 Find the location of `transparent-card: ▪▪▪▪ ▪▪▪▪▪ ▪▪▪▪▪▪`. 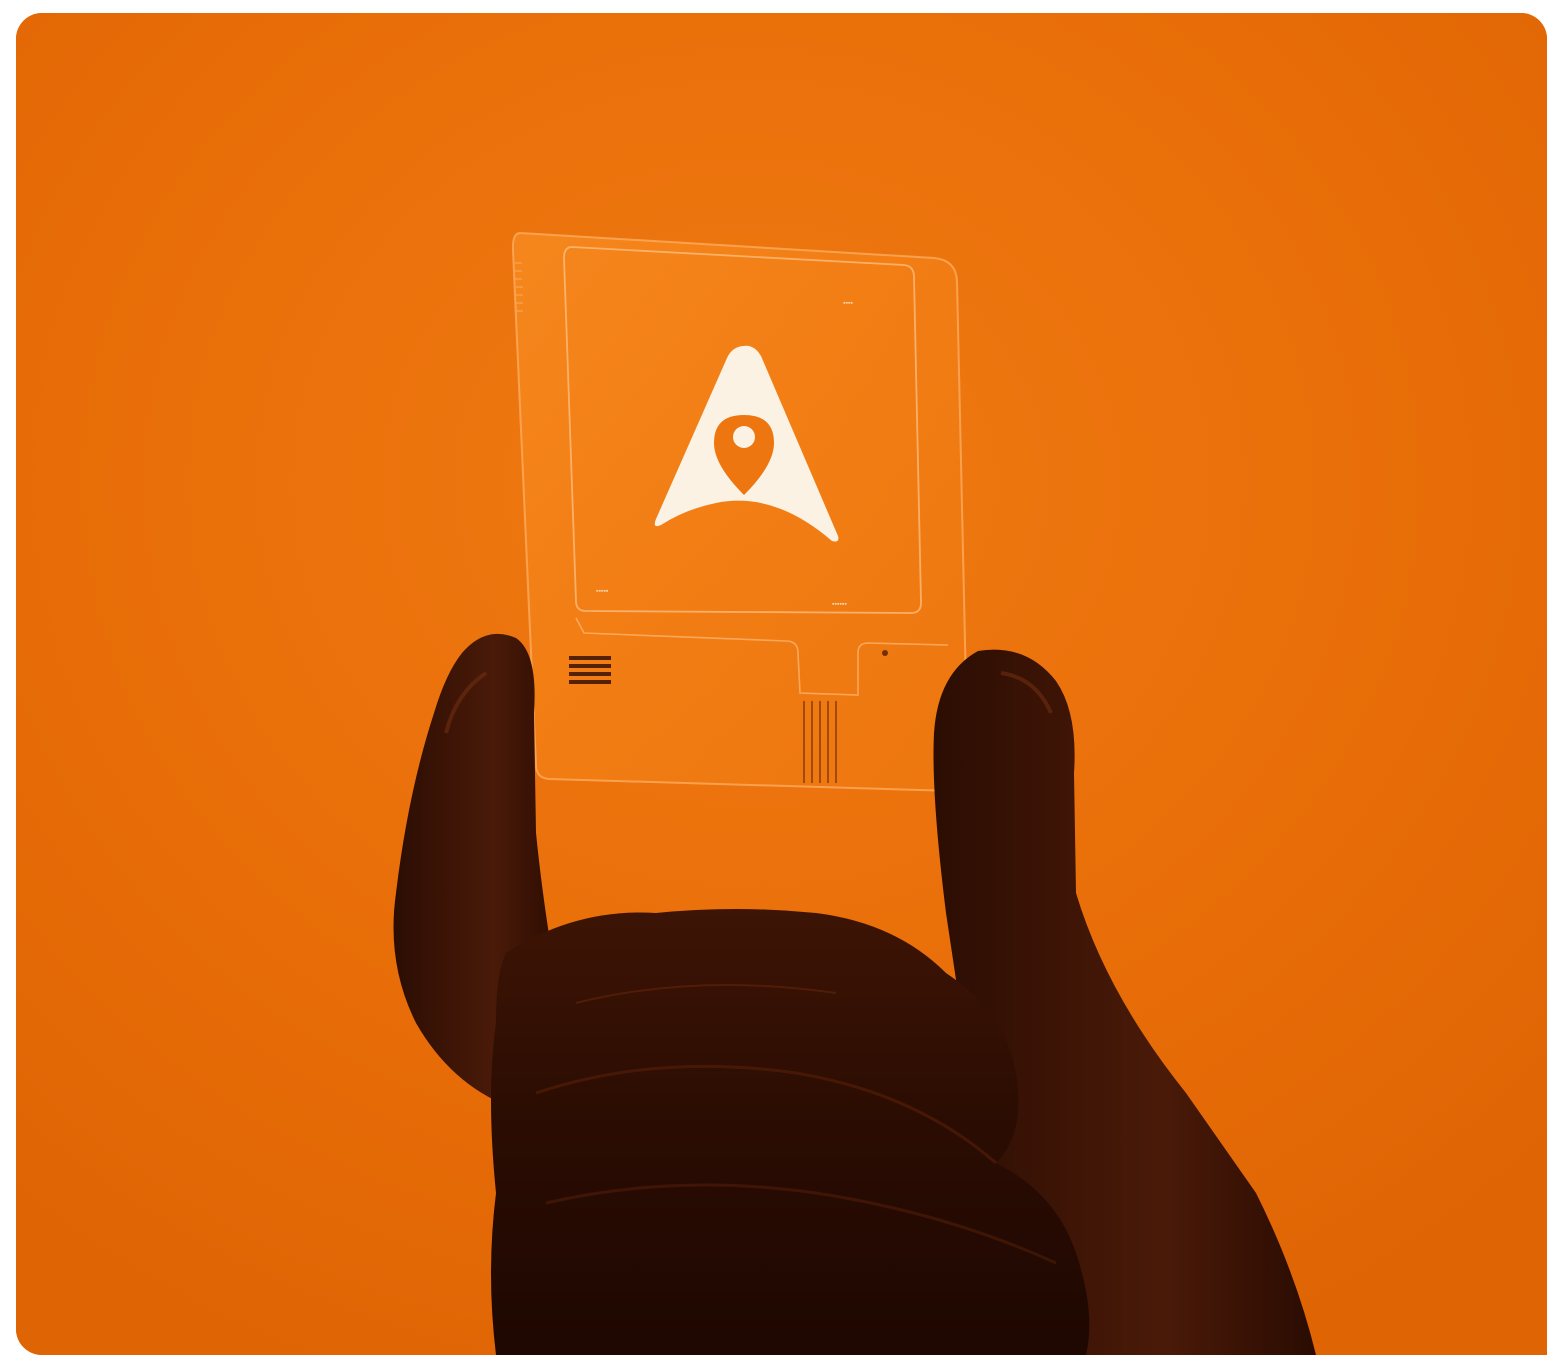

transparent-card: ▪▪▪▪ ▪▪▪▪▪ ▪▪▪▪▪▪ is located at coordinates (740, 512).